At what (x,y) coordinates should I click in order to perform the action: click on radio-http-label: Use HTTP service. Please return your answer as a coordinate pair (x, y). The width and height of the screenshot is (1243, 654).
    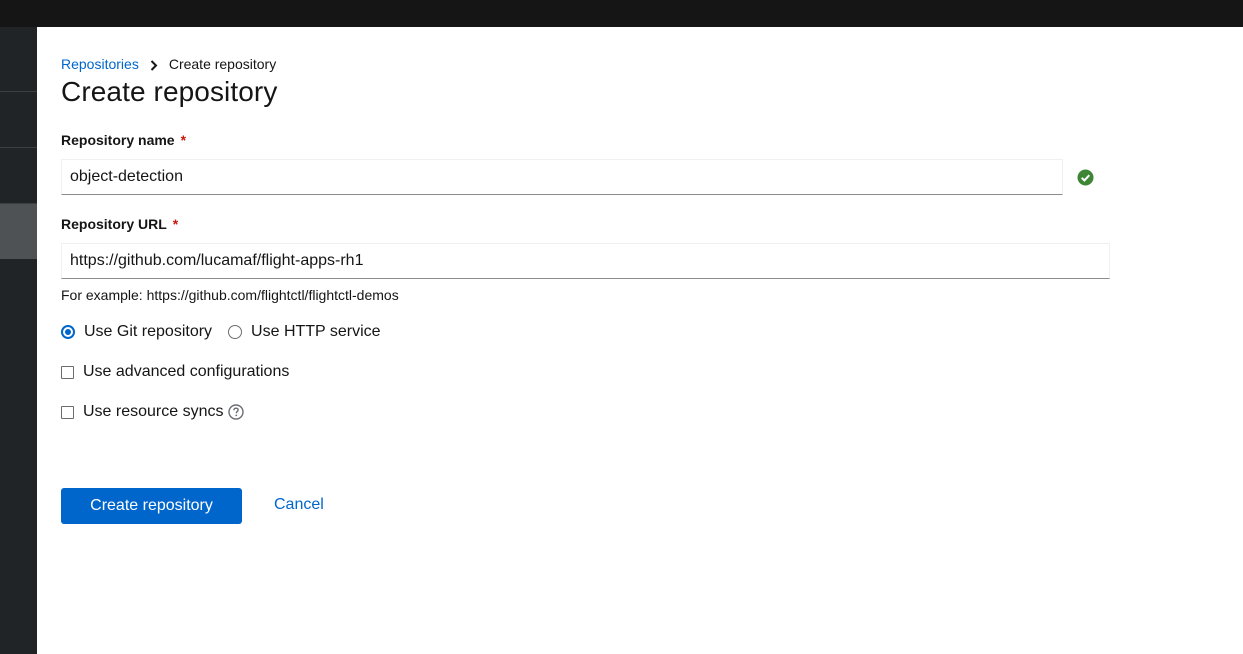
    Looking at the image, I should click on (316, 331).